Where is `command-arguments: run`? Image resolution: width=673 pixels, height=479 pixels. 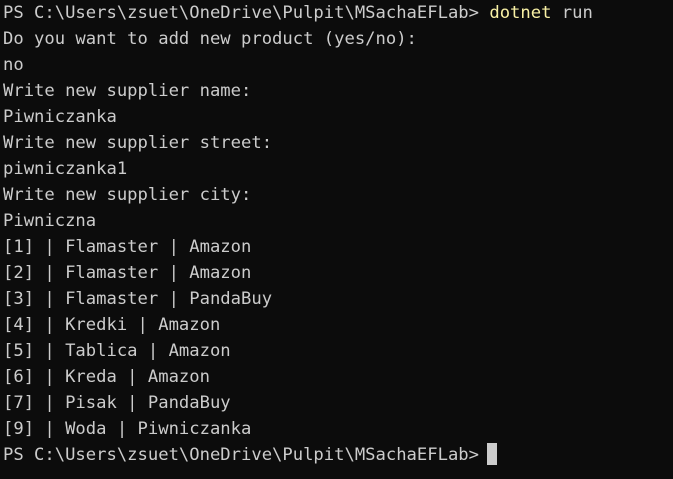
command-arguments: run is located at coordinates (572, 13).